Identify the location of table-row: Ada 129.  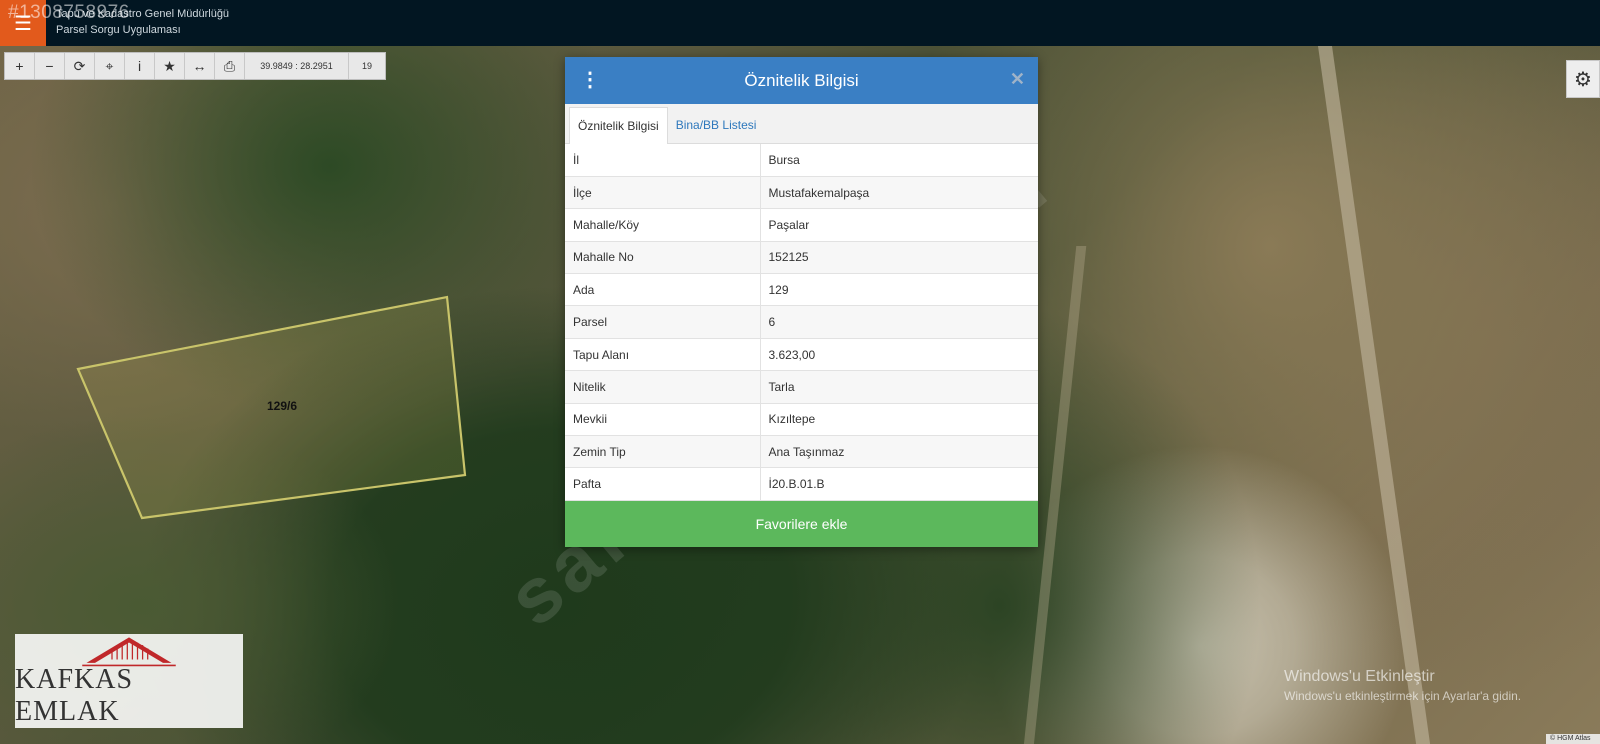
(801, 290).